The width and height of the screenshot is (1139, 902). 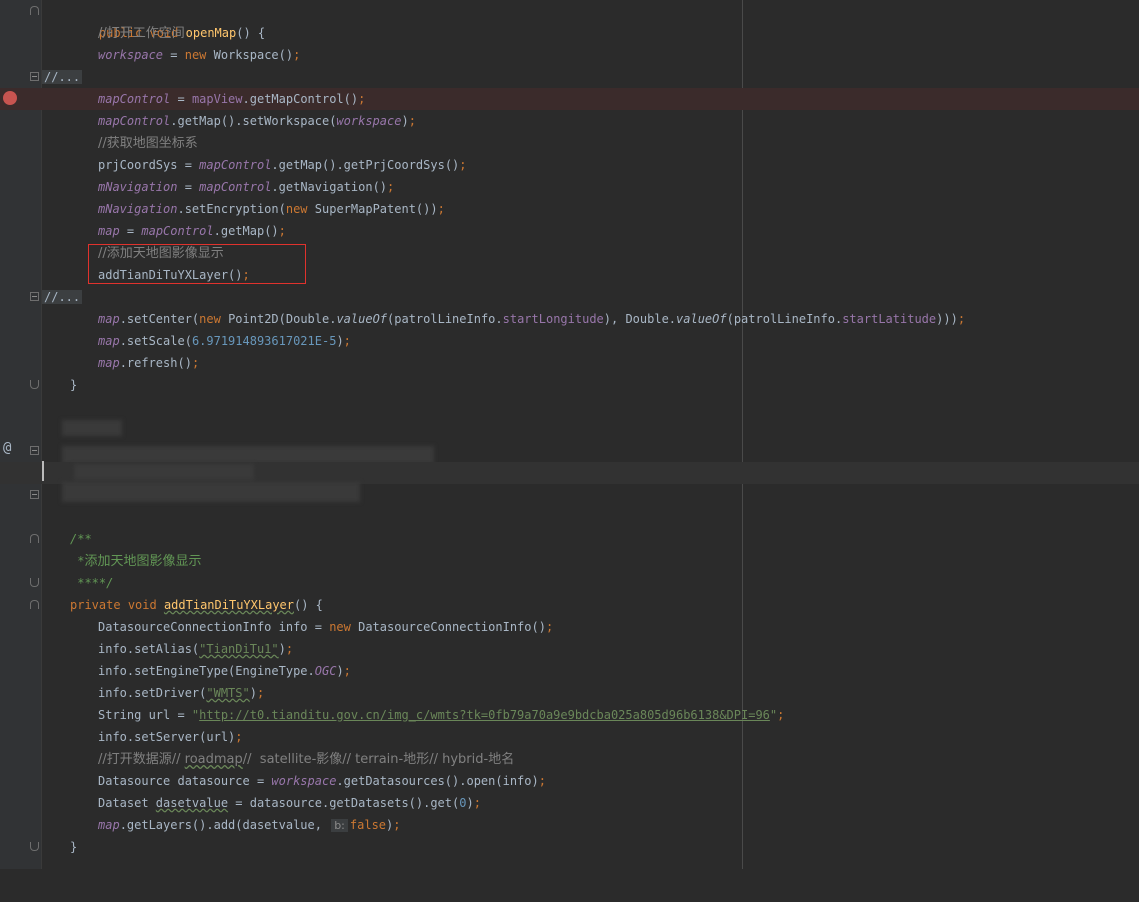 What do you see at coordinates (569, 539) in the screenshot?
I see `code-line: /**` at bounding box center [569, 539].